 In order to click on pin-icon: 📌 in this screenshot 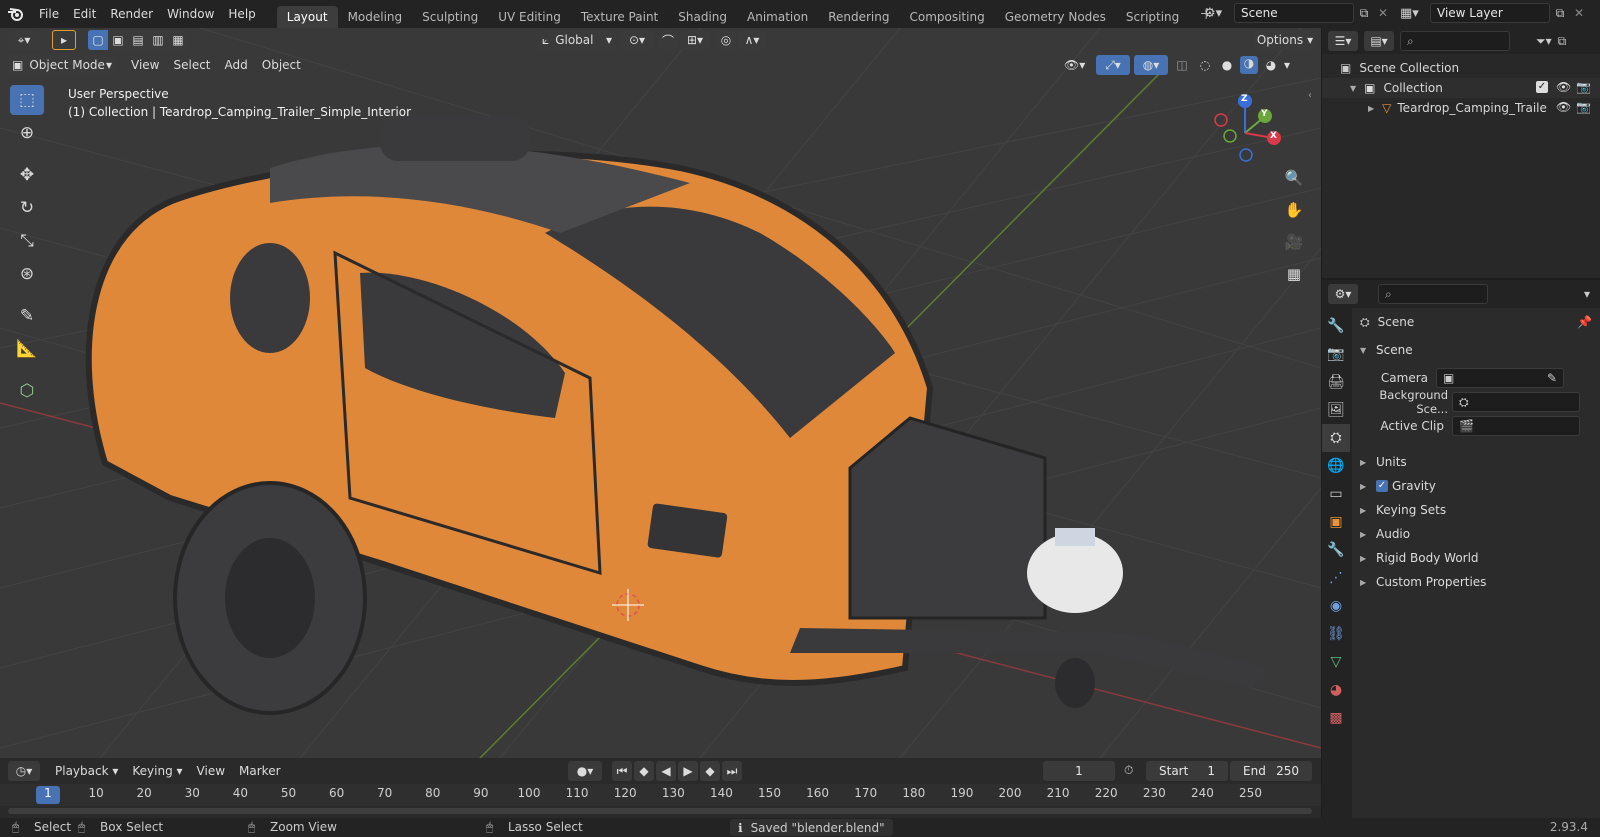, I will do `click(1584, 322)`.